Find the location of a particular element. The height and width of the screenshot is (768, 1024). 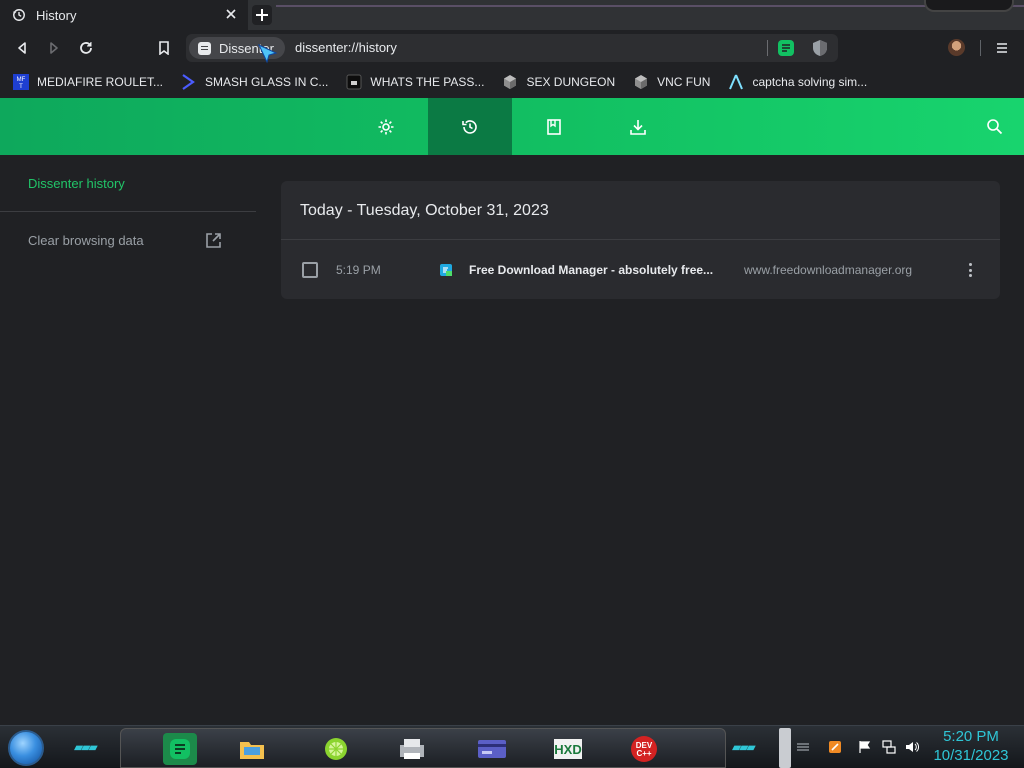

back-button is located at coordinates (22, 48).